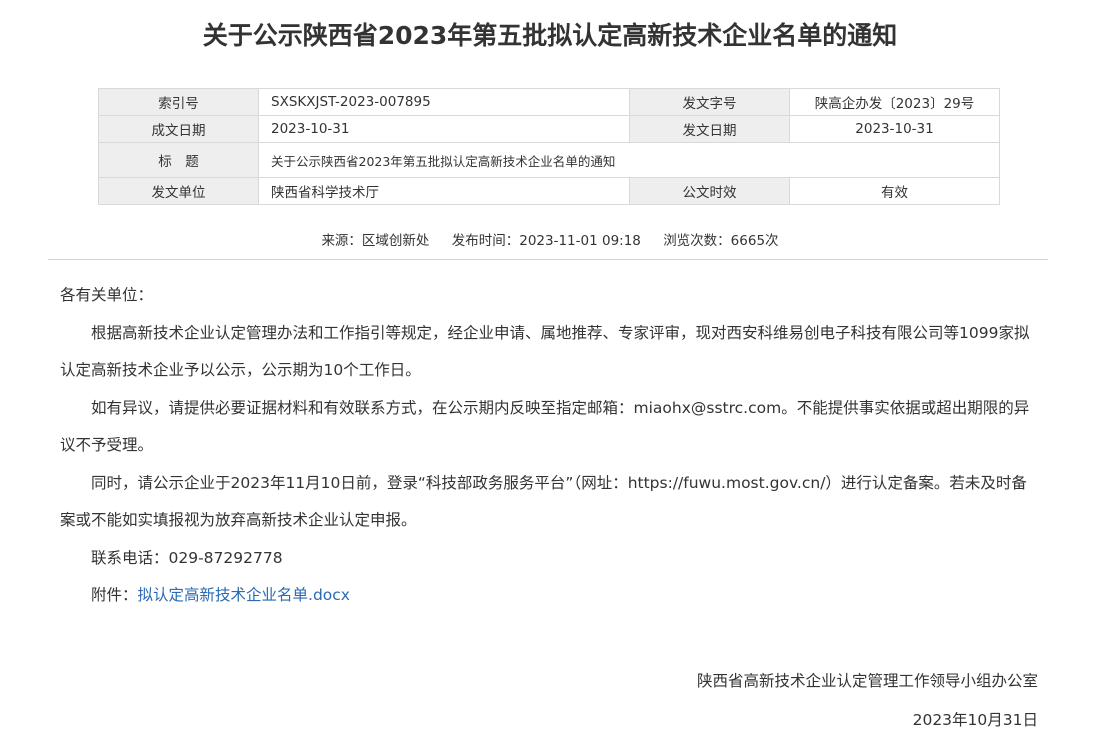 The height and width of the screenshot is (740, 1100). What do you see at coordinates (178, 129) in the screenshot?
I see `date-label: 成文日期` at bounding box center [178, 129].